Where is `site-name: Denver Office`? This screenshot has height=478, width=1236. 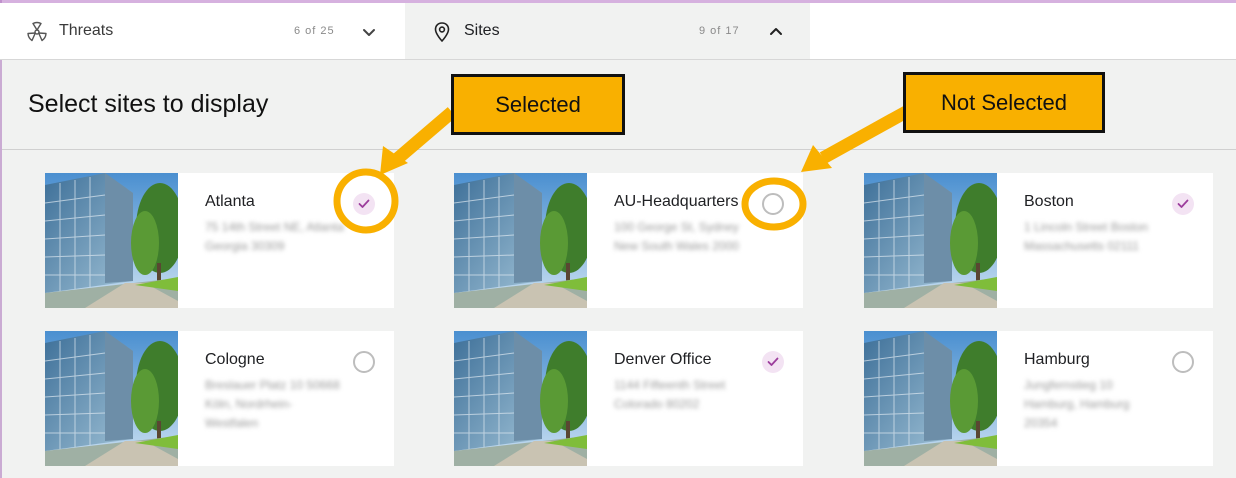
site-name: Denver Office is located at coordinates (663, 359).